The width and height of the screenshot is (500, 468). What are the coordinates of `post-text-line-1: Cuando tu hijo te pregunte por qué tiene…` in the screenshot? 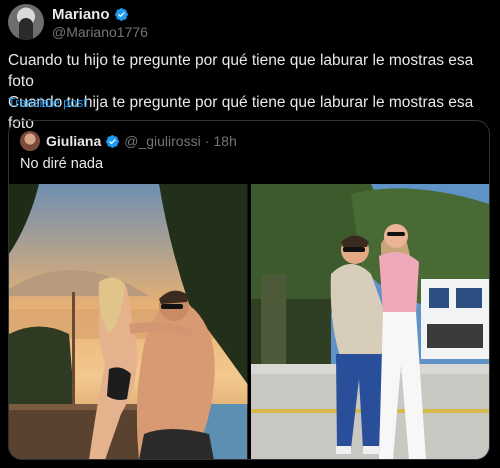 It's located at (241, 71).